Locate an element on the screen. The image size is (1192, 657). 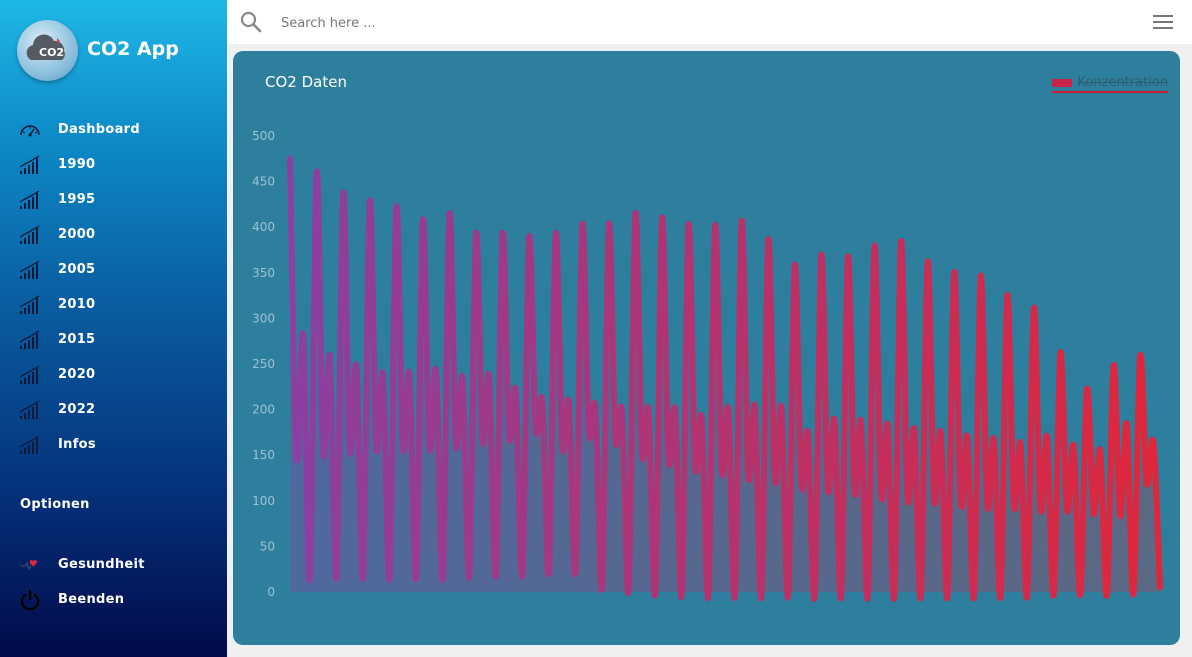
sidebar-item-dashboard: Dashboard is located at coordinates (113, 130).